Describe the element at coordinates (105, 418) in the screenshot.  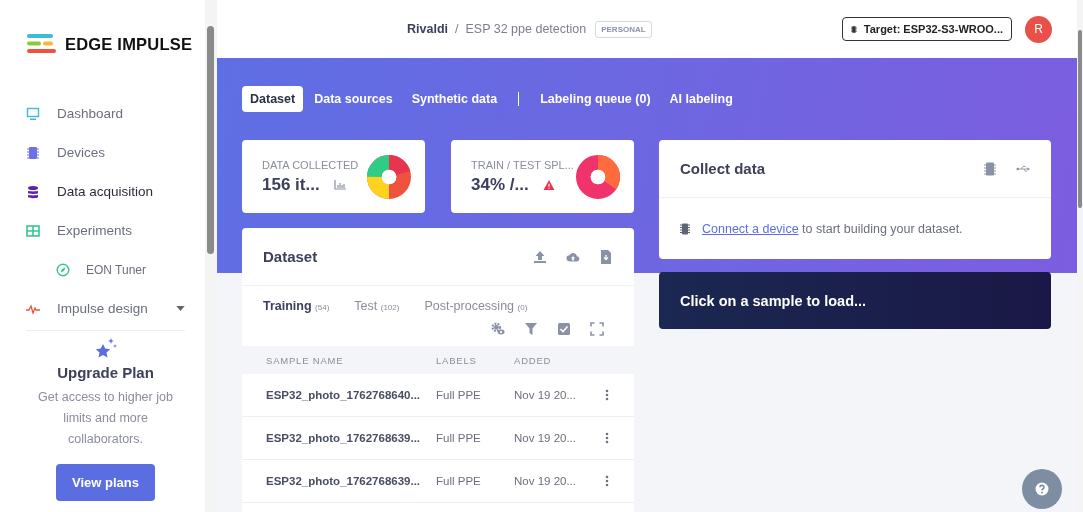
I see `upgrade-text: Get access to higher job limits and more collaborators.` at that location.